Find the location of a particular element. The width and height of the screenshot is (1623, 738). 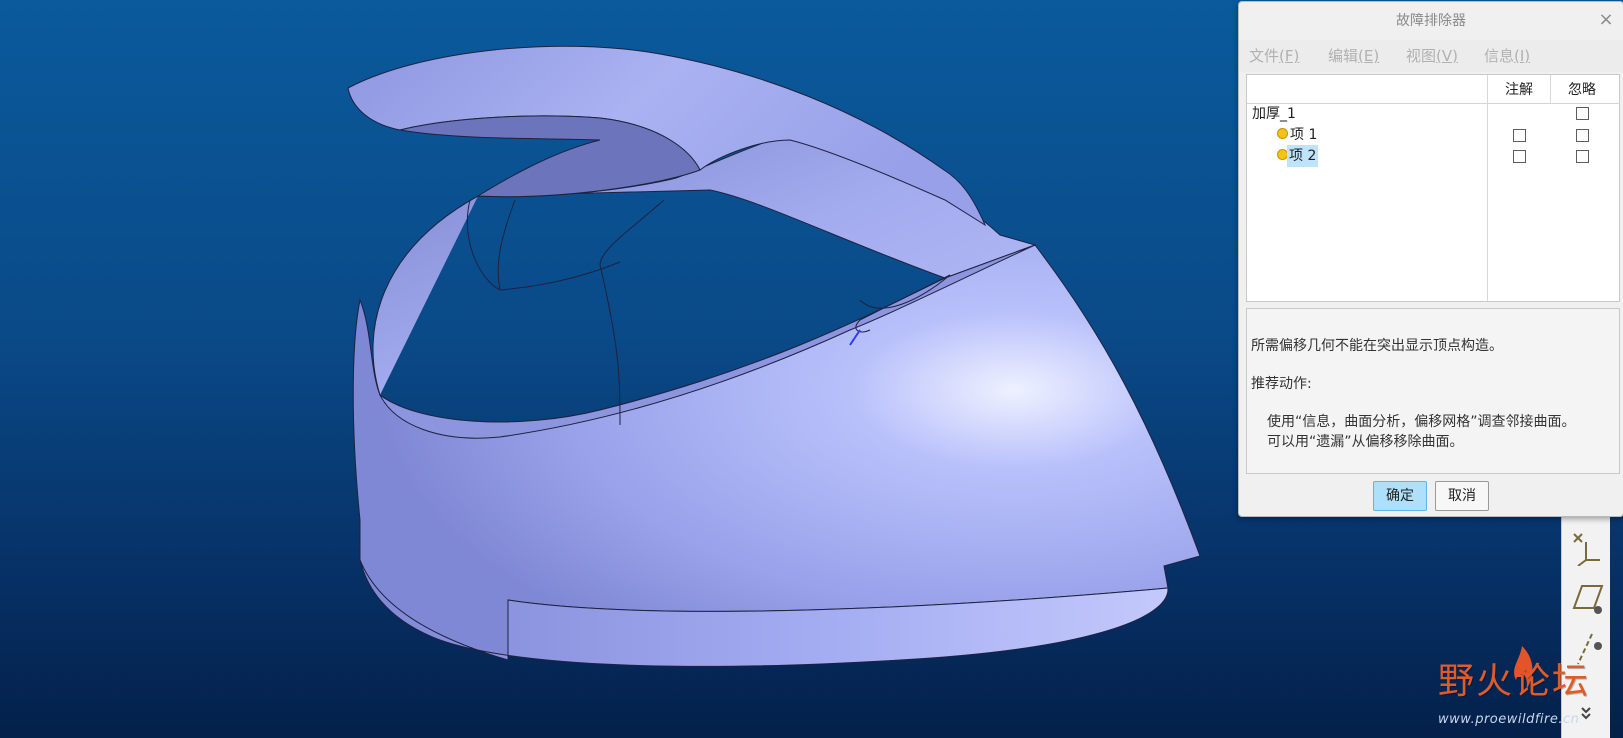

menu-bar: 文件(F) 编辑(E) 视图(V) 信息(I) is located at coordinates (1431, 56).